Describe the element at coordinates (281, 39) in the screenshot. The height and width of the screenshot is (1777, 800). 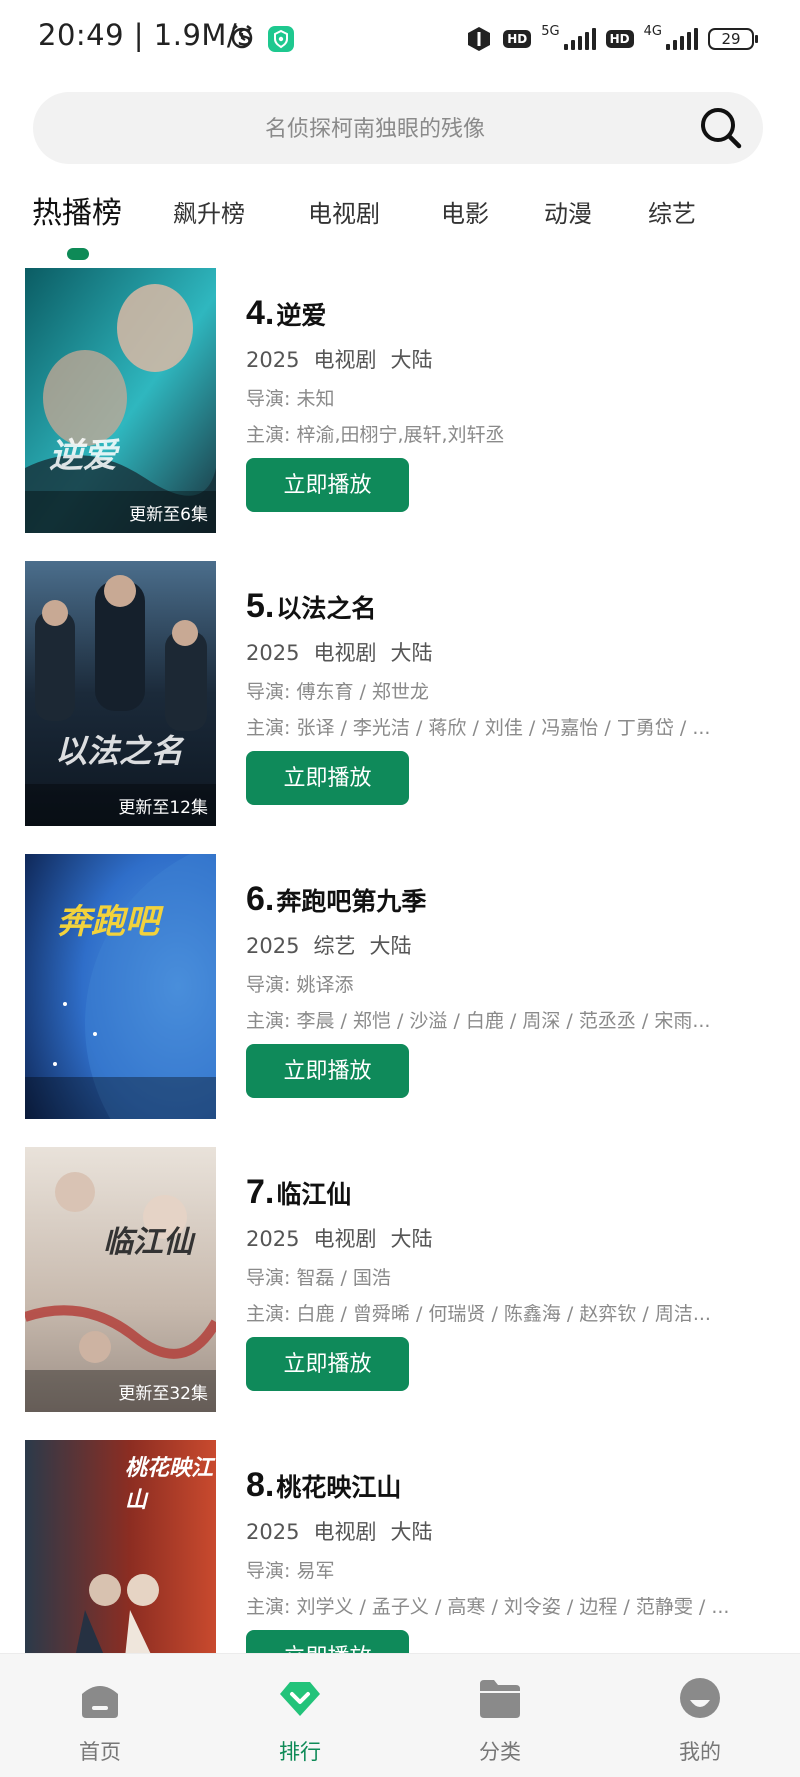
I see `shield-icon` at that location.